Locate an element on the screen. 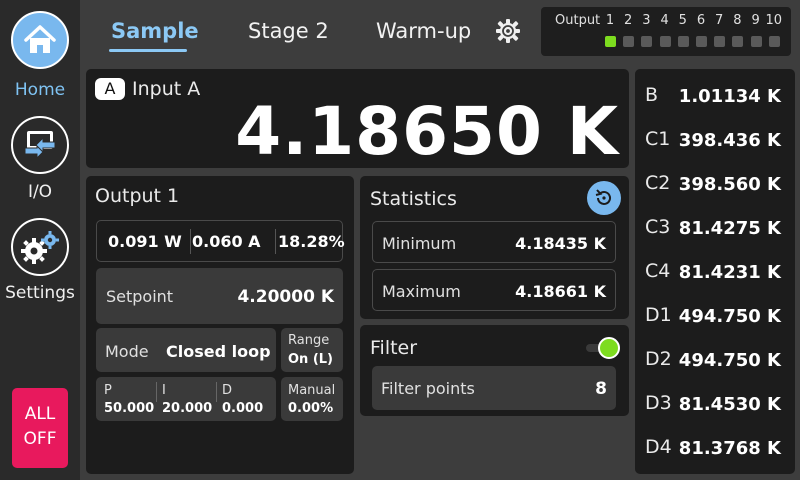 The image size is (800, 480). mode-label: Mode is located at coordinates (127, 351).